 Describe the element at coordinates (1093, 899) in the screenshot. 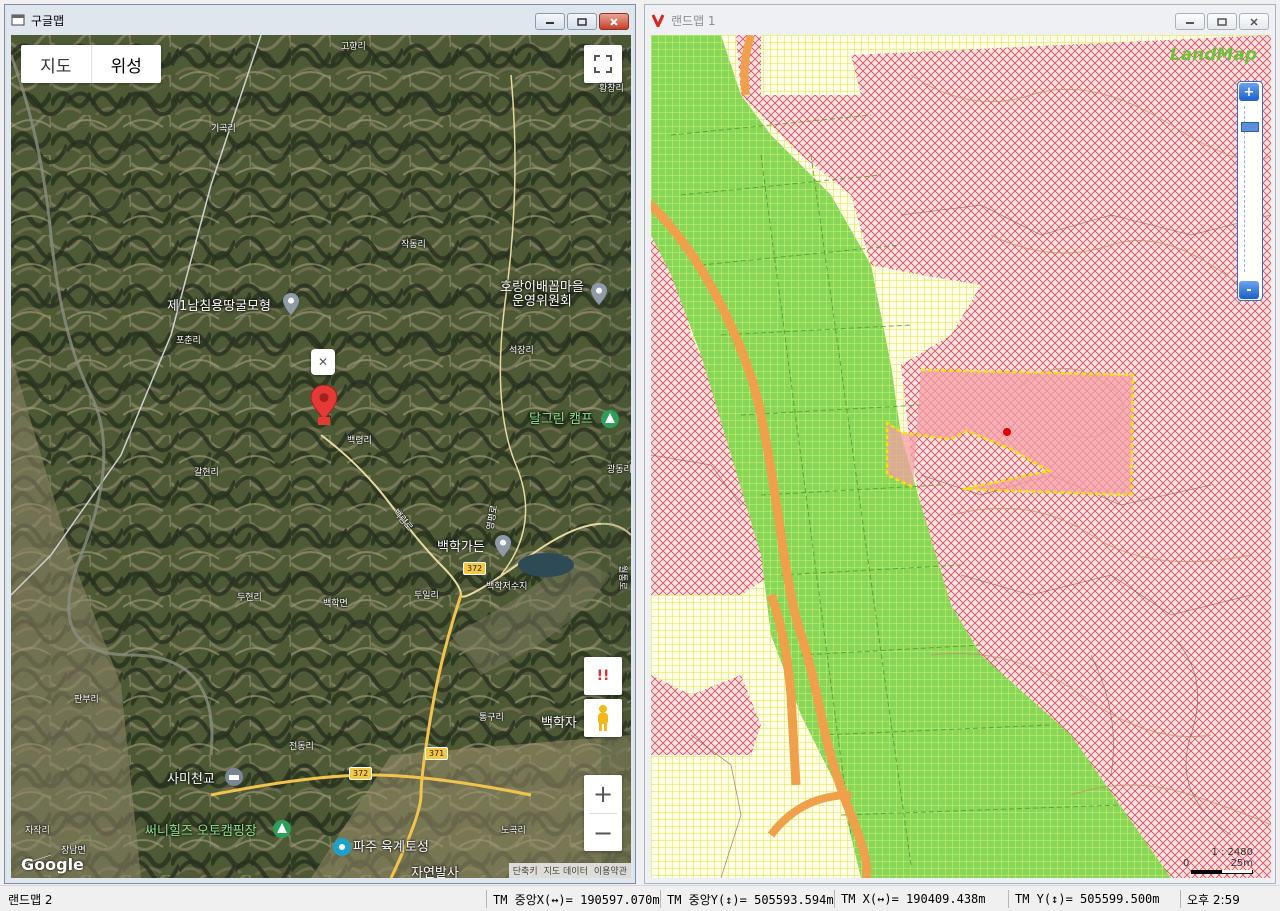

I see `status-tm-y: TM Y(↕)= 505599.500m` at that location.